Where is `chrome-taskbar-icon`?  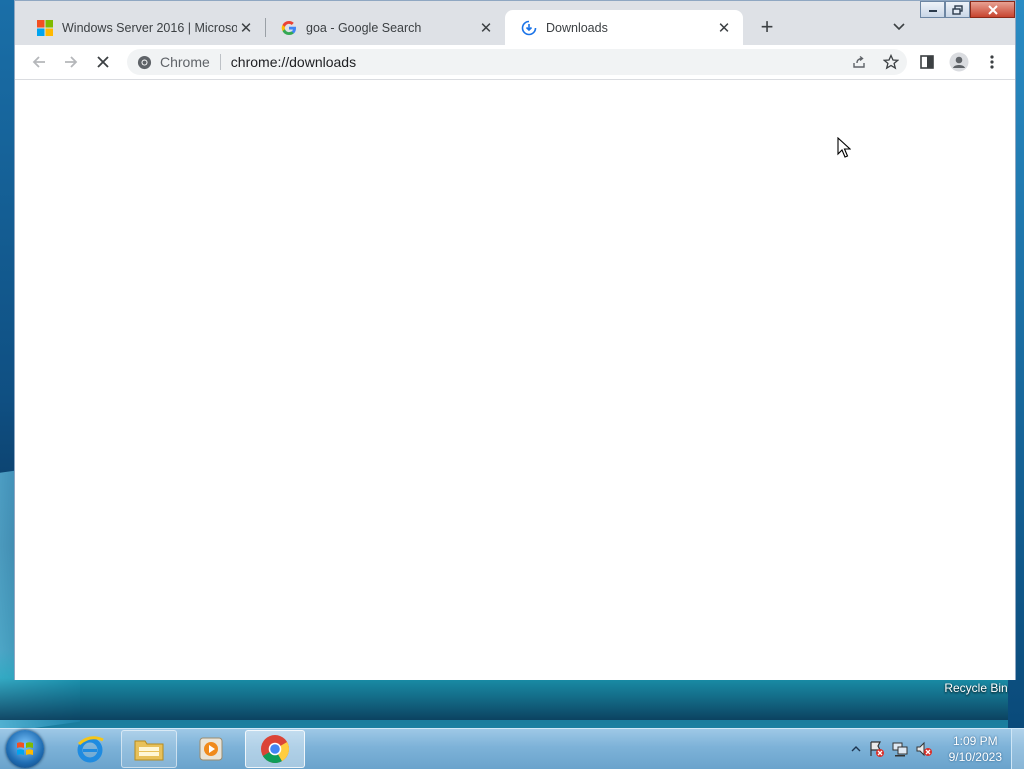
chrome-taskbar-icon is located at coordinates (275, 749).